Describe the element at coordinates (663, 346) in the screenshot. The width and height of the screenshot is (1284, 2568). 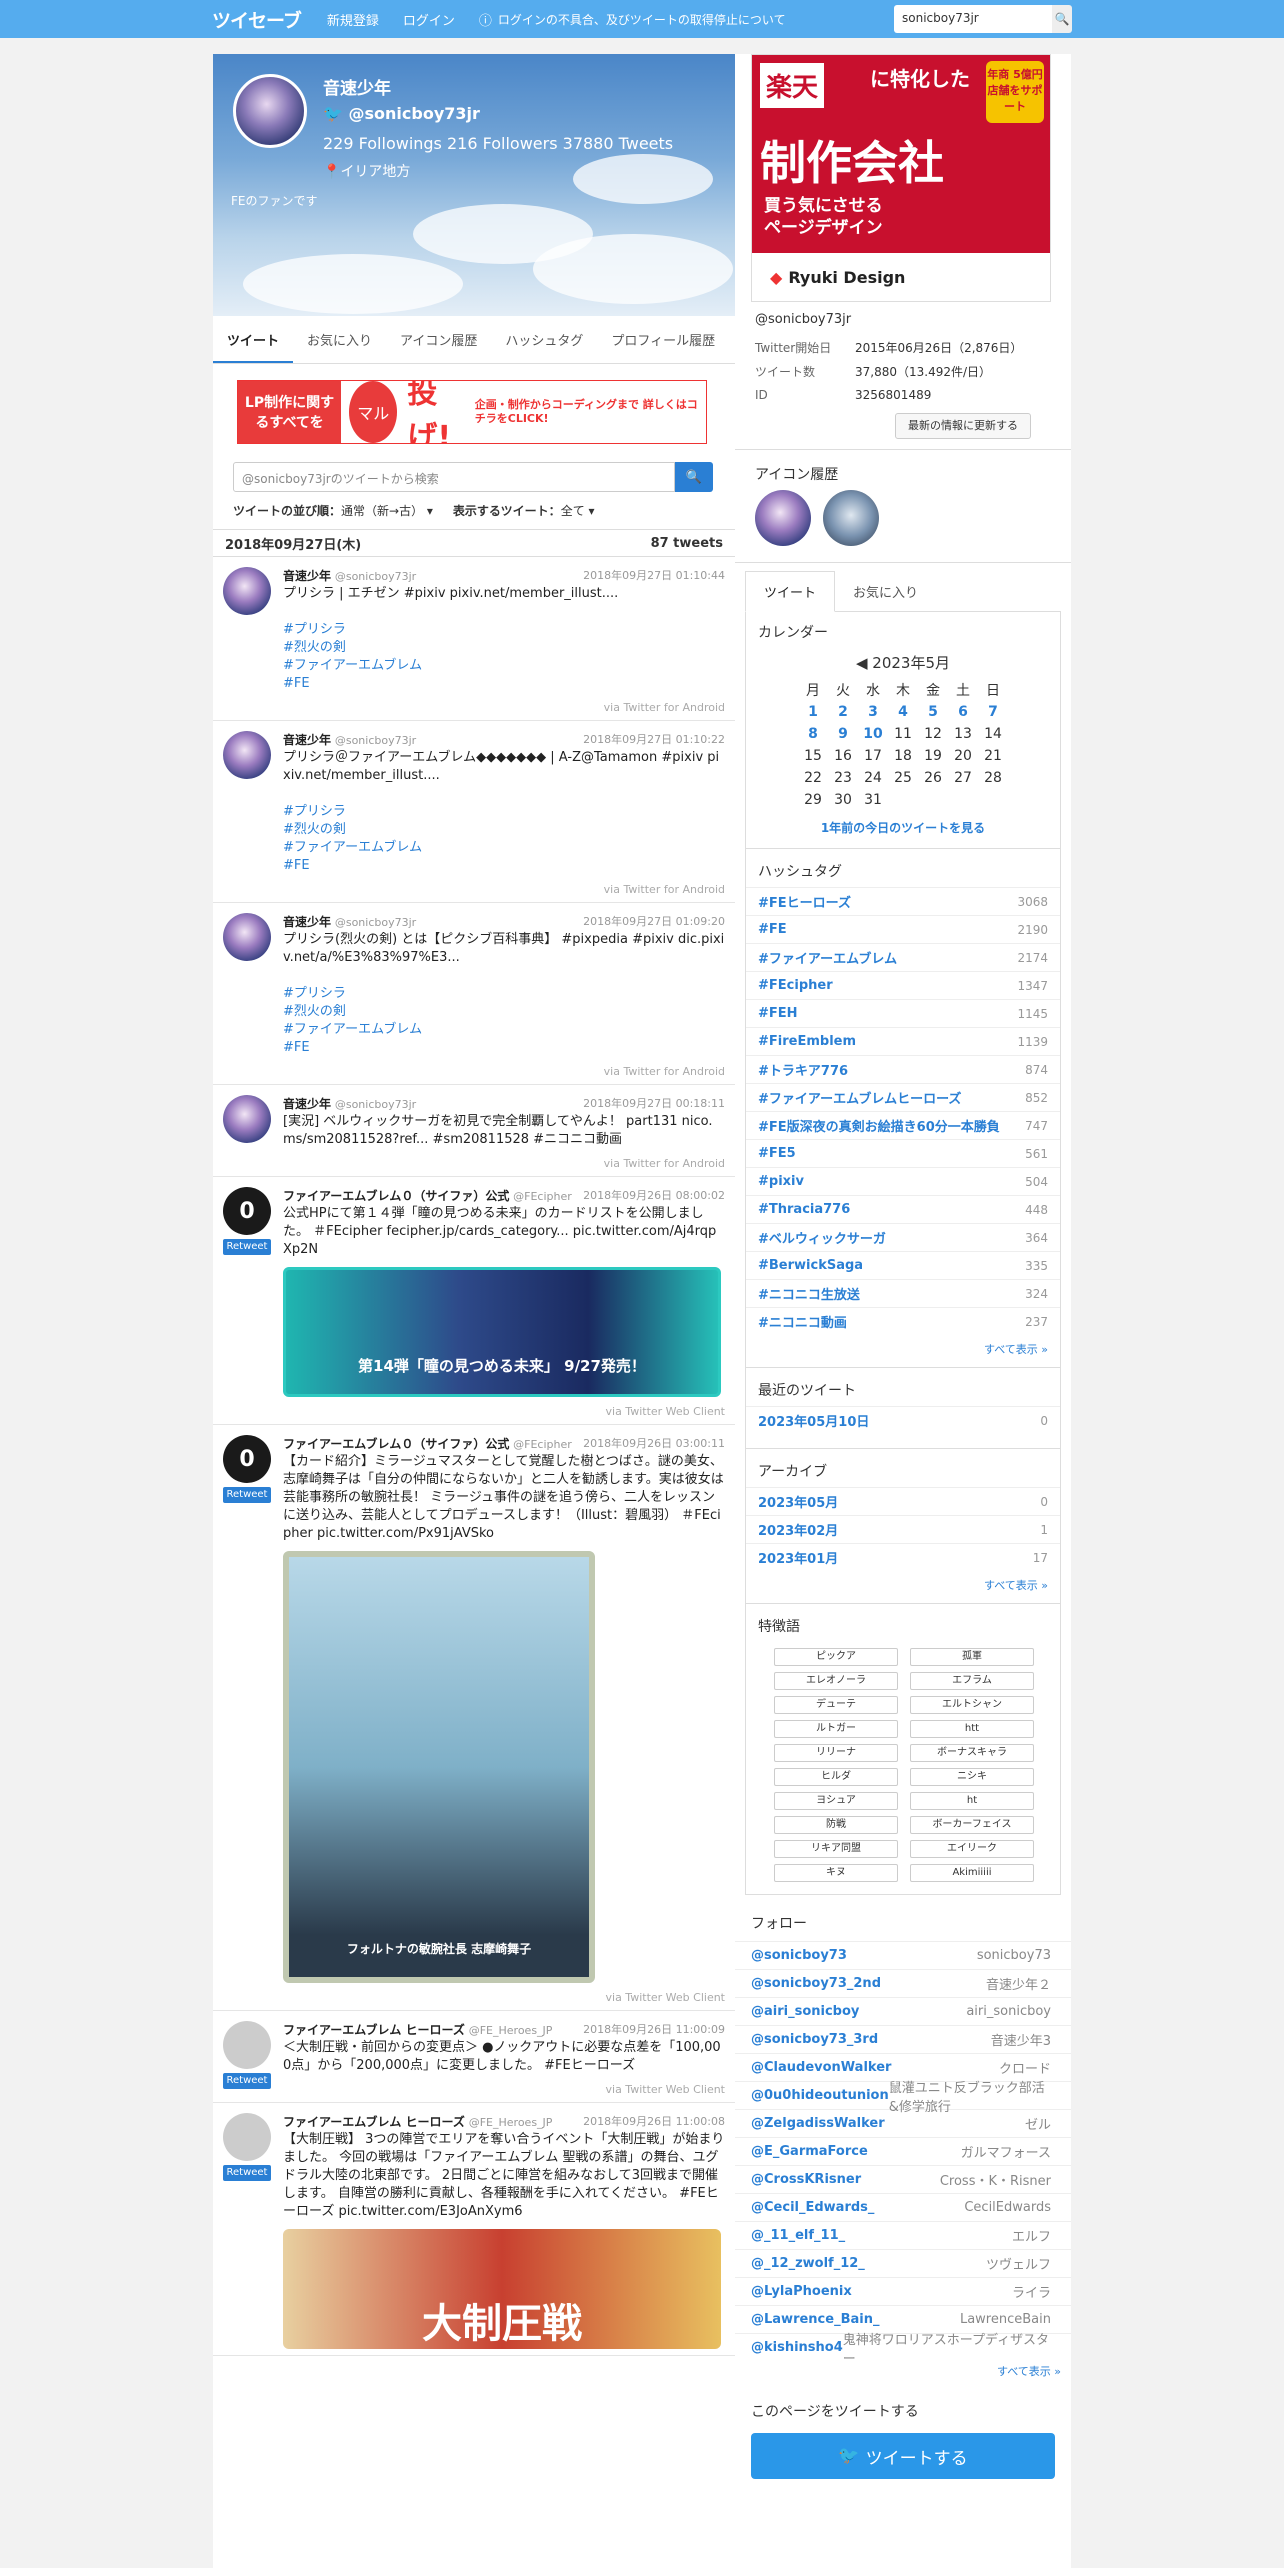
I see `tab-profile-history: プロフィール履歴` at that location.